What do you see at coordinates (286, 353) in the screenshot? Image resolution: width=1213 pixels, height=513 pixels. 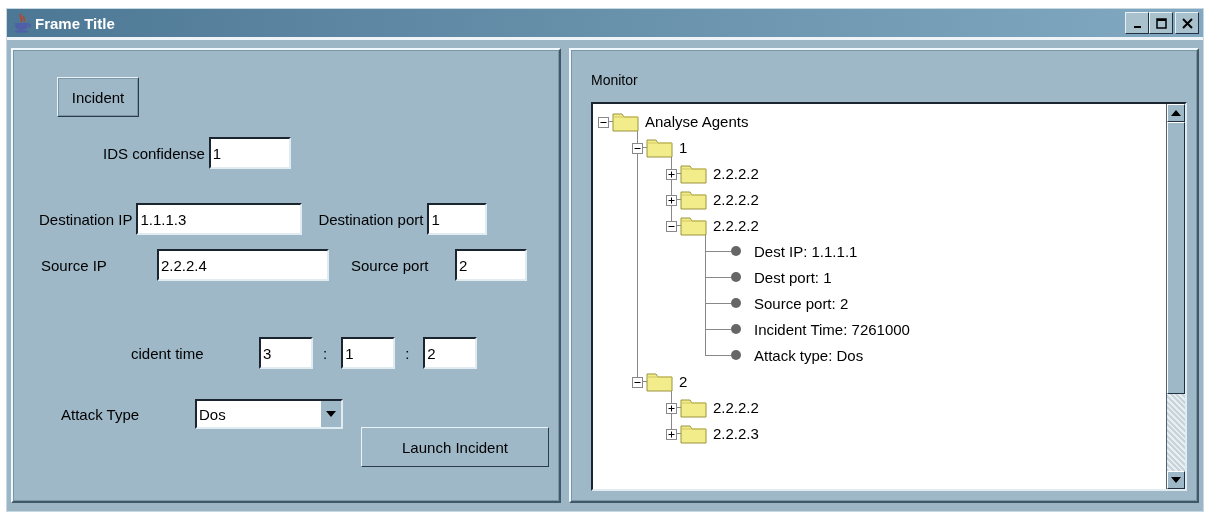 I see `input-field: 3` at bounding box center [286, 353].